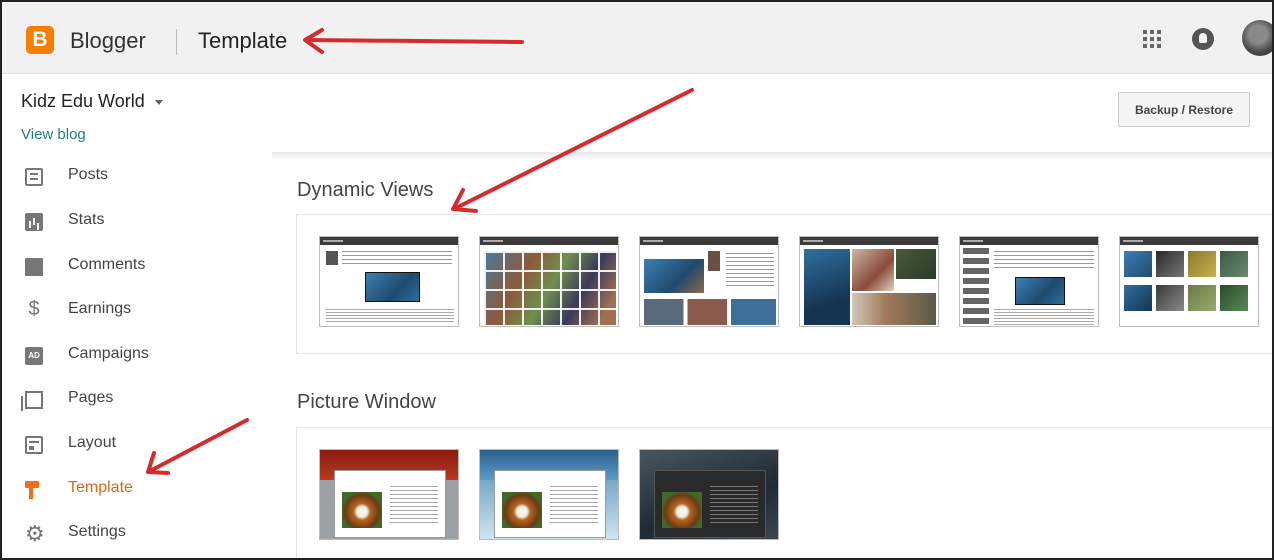 The image size is (1274, 560). Describe the element at coordinates (108, 41) in the screenshot. I see `brand-name: Blogger` at that location.